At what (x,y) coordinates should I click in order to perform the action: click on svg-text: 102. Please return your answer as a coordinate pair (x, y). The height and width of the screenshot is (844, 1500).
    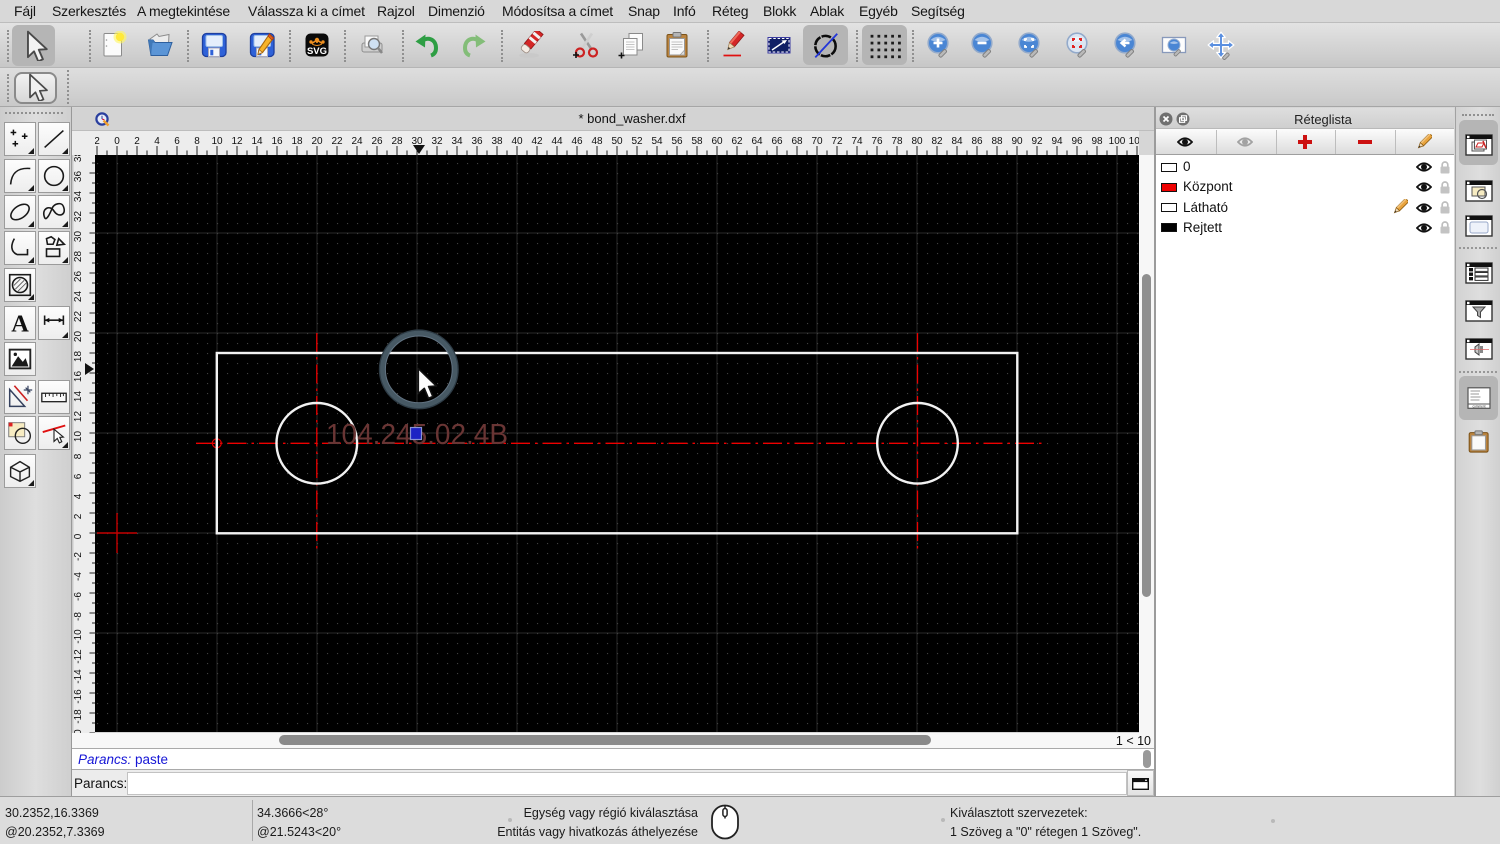
    Looking at the image, I should click on (1134, 141).